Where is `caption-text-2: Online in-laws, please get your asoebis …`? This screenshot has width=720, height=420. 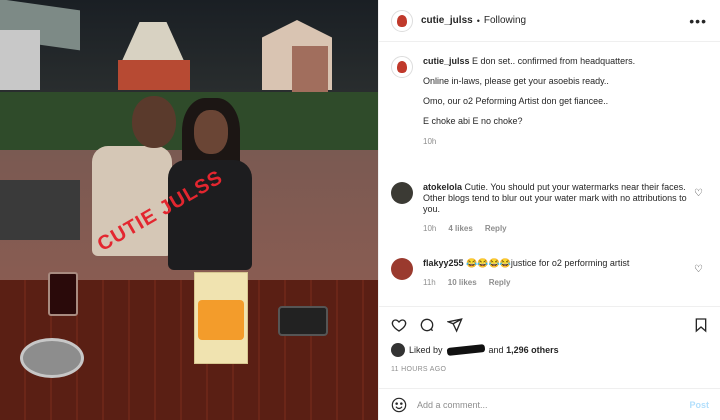 caption-text-2: Online in-laws, please get your asoebis … is located at coordinates (516, 81).